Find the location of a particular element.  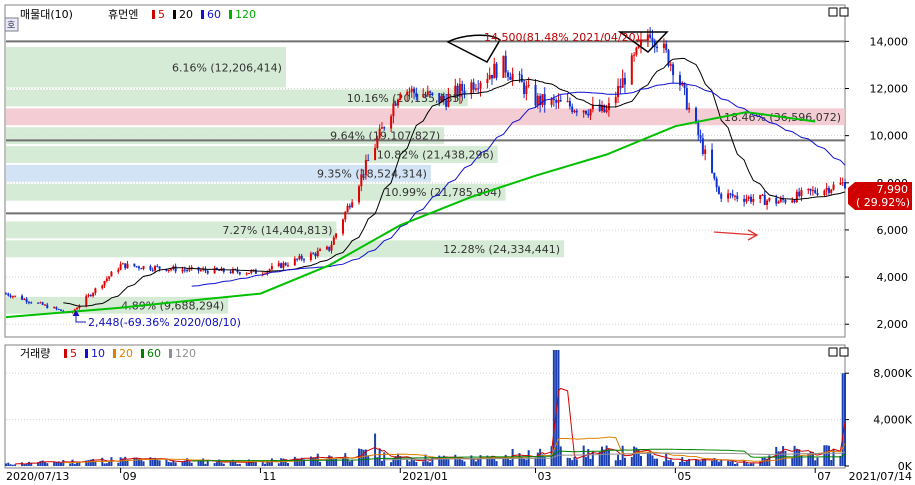

x-tick-label: 2020/07/13 is located at coordinates (37, 475).